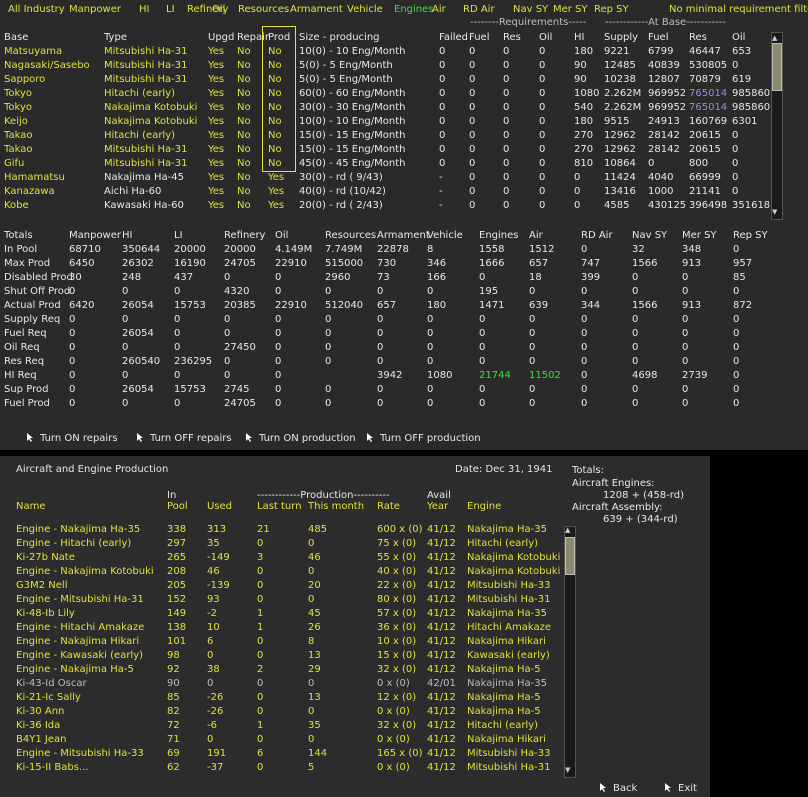 Image resolution: width=808 pixels, height=797 pixels. What do you see at coordinates (339, 37) in the screenshot?
I see `base-header-5: Size - producing` at bounding box center [339, 37].